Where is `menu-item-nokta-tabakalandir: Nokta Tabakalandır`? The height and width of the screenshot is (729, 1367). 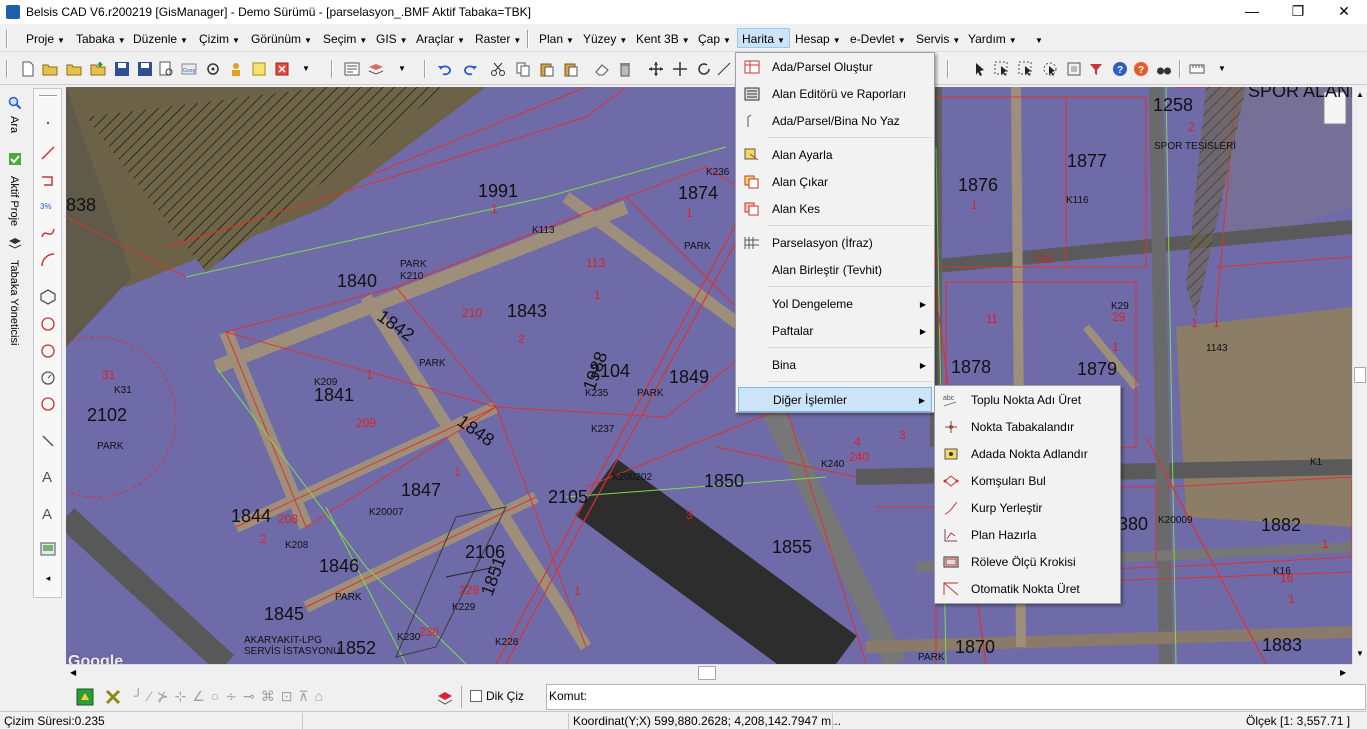
menu-item-nokta-tabakalandir: Nokta Tabakalandır is located at coordinates (1027, 427).